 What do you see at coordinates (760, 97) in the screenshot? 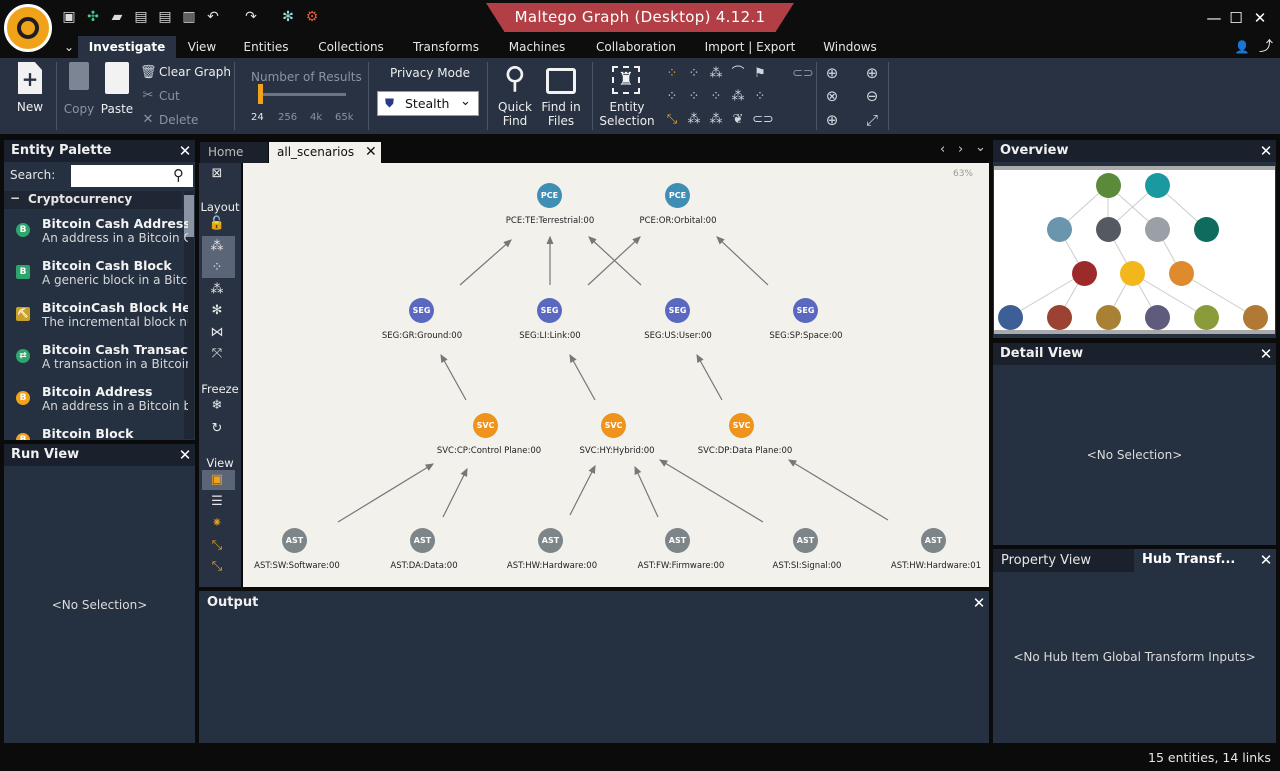
I see `select-path-icon: ⁘` at bounding box center [760, 97].